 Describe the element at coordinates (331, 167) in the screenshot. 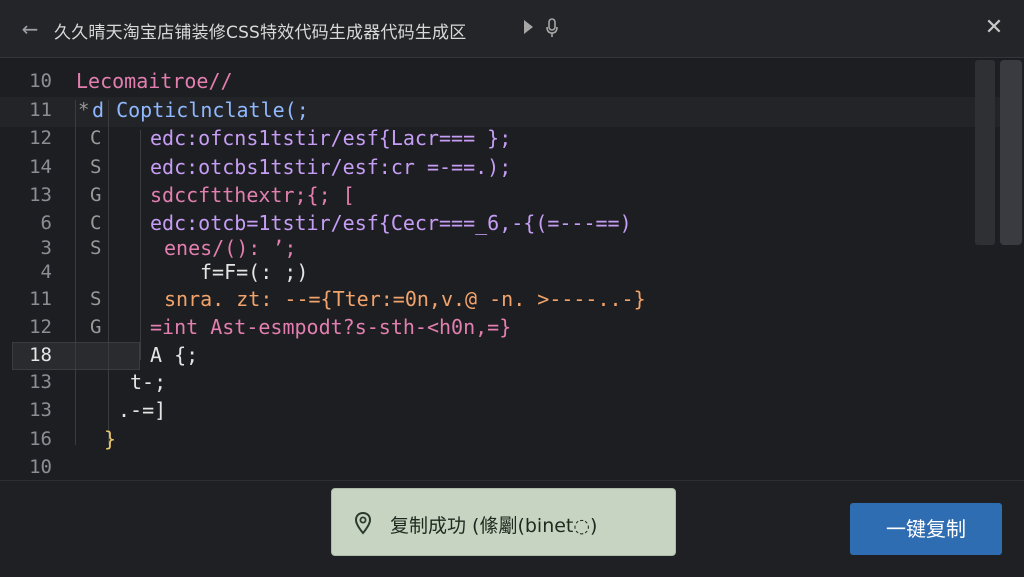

I see `code-line: edc:otcbs1tstir/esf:cr =-==.);` at that location.